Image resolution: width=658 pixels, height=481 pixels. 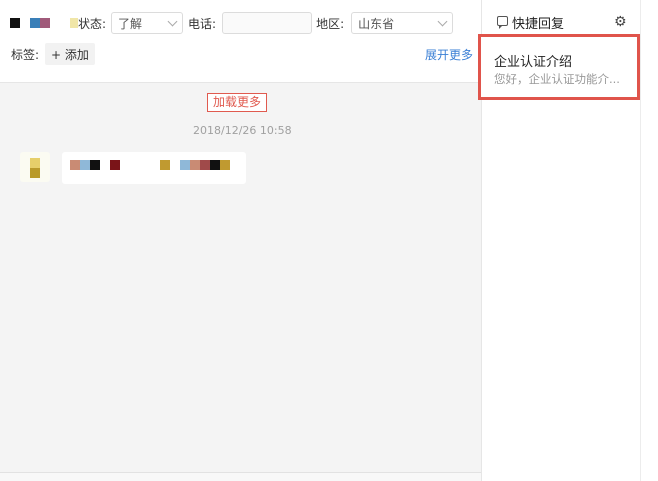 What do you see at coordinates (242, 130) in the screenshot?
I see `message-timestamp: 2018/12/26 10:58` at bounding box center [242, 130].